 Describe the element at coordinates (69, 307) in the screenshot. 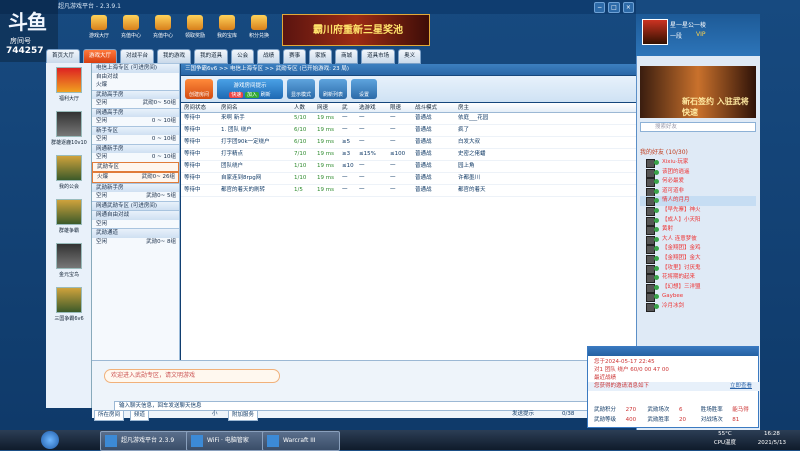

I see `left-app-5: 三国争霸6v6` at that location.